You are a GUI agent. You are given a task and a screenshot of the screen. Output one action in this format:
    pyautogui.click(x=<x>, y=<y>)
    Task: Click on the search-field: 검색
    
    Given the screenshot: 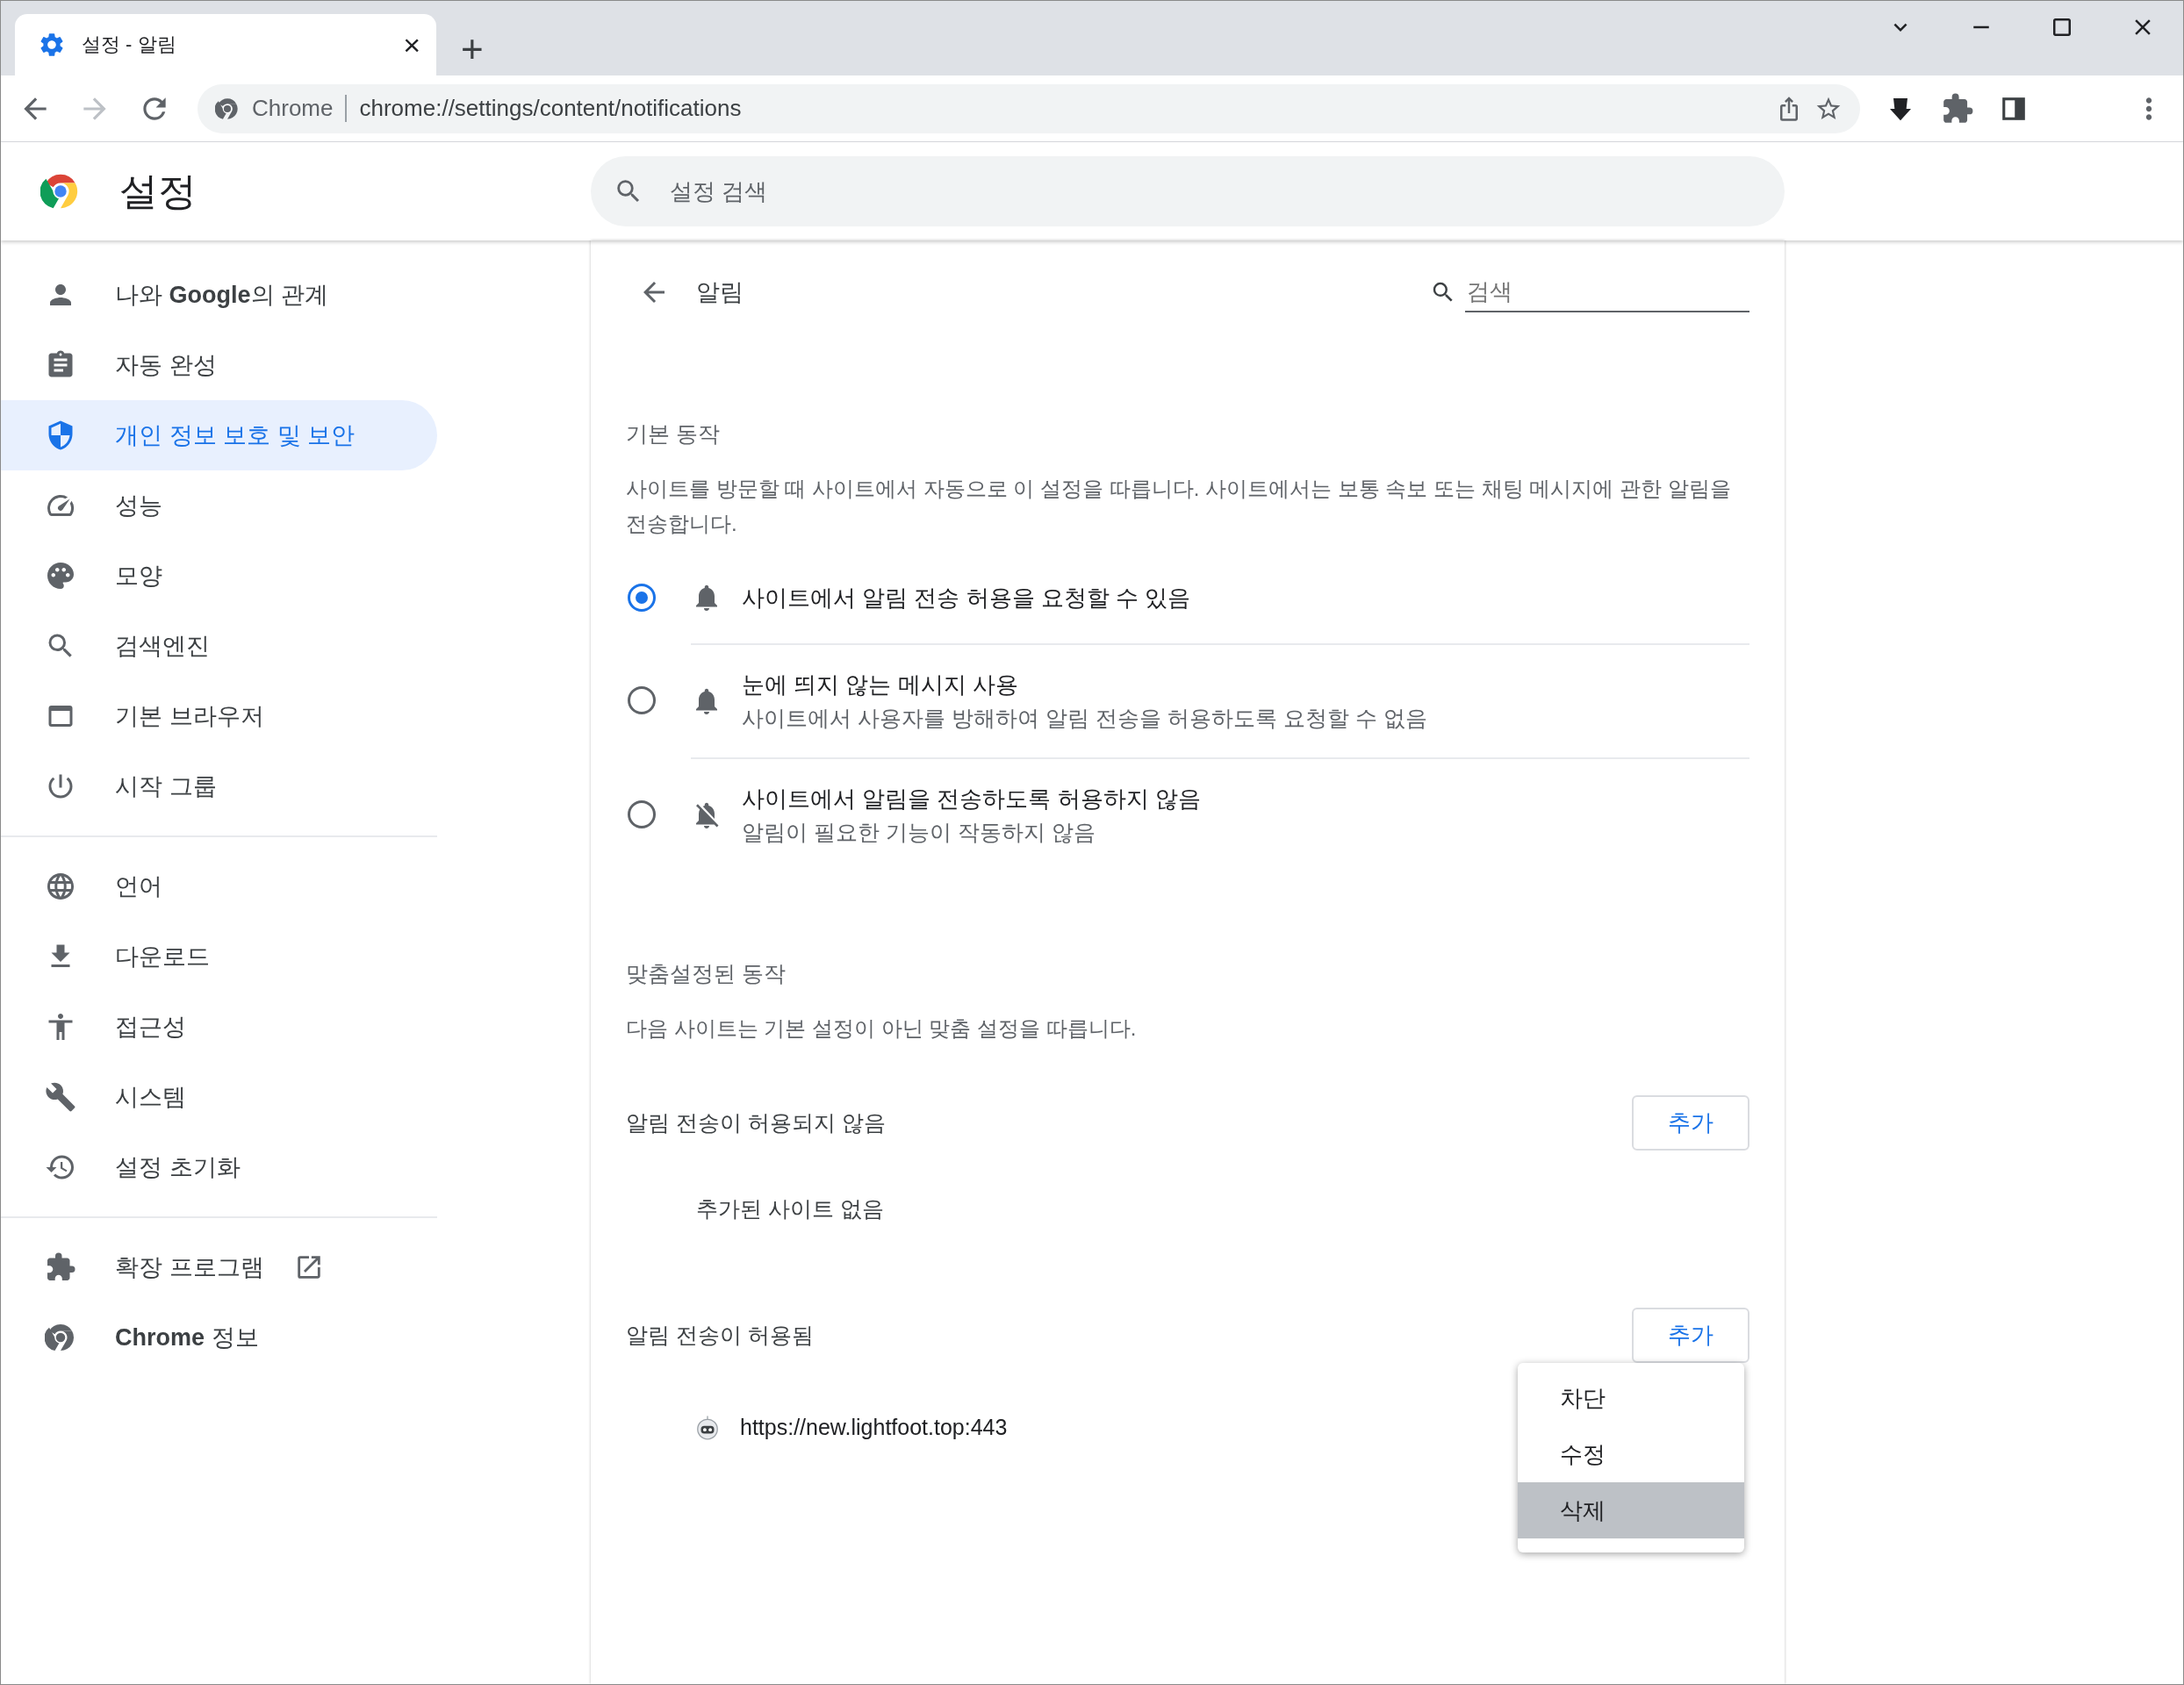 What is the action you would take?
    pyautogui.click(x=1607, y=292)
    